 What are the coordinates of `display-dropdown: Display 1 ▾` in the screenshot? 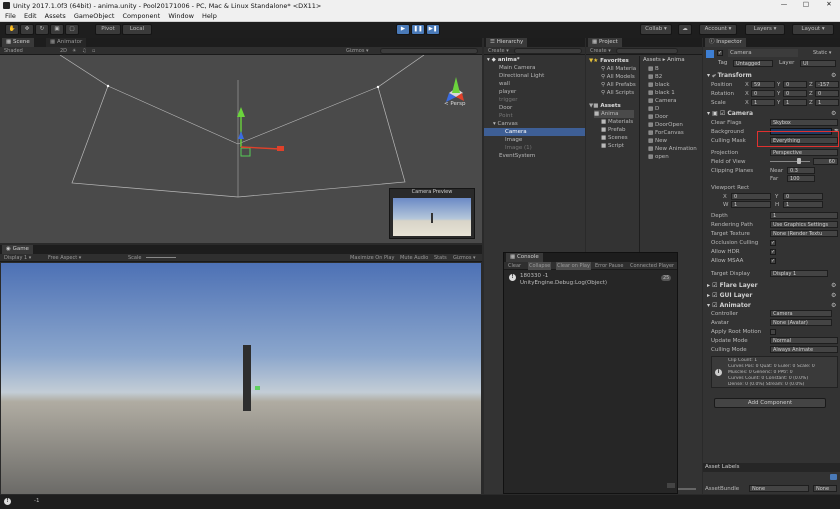 It's located at (17, 258).